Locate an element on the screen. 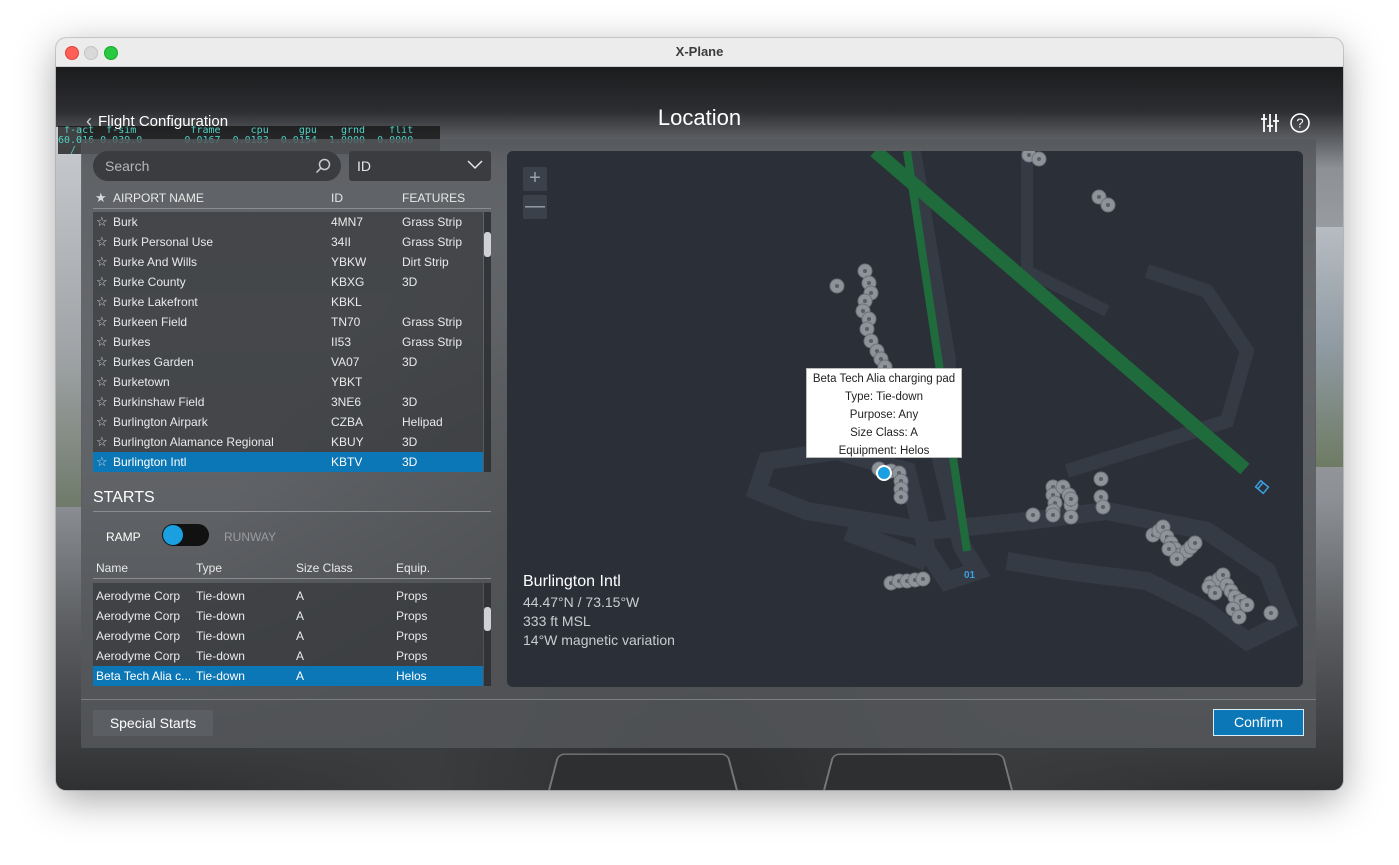 The height and width of the screenshot is (865, 1399). col-start-name: Name is located at coordinates (112, 568).